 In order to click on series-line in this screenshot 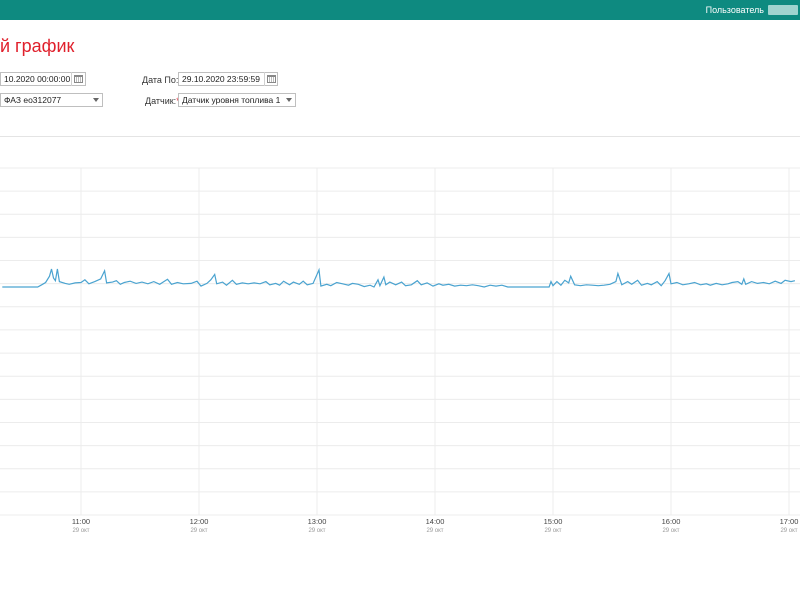, I will do `click(399, 277)`.